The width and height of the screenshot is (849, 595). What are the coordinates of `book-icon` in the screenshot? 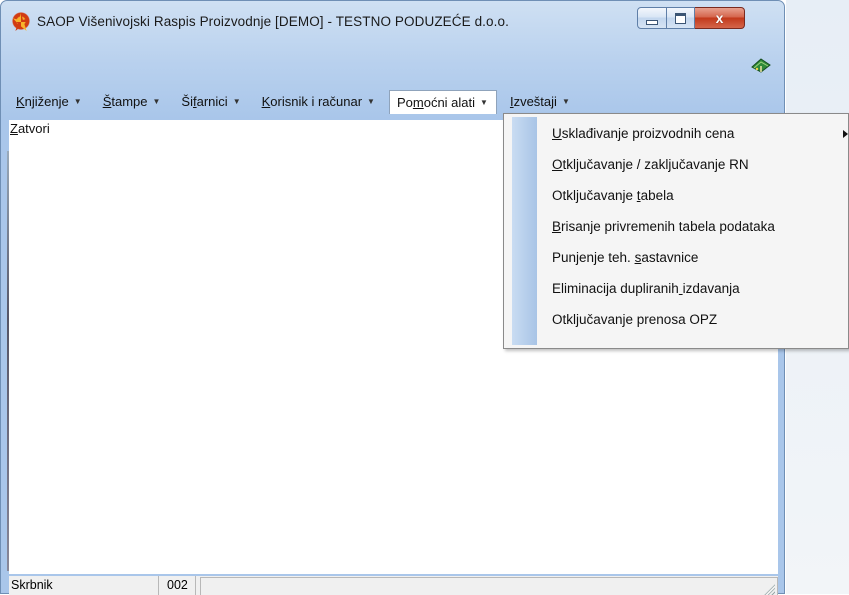 It's located at (761, 65).